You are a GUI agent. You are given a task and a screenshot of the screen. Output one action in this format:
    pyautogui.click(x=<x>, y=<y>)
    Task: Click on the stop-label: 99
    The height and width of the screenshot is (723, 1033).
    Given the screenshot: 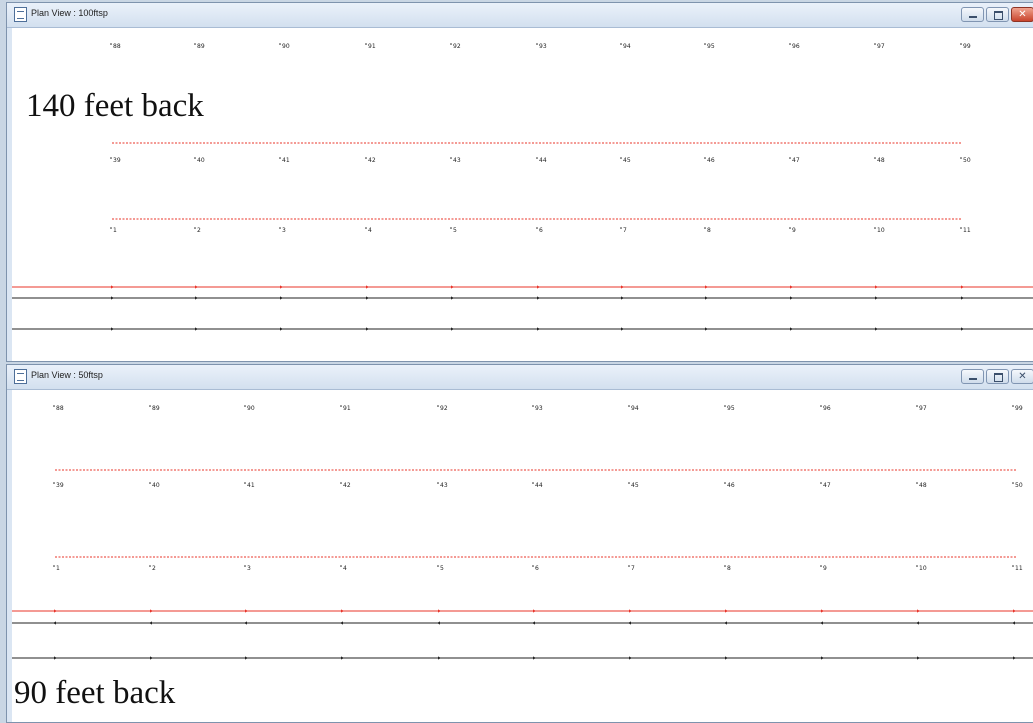 What is the action you would take?
    pyautogui.click(x=967, y=46)
    